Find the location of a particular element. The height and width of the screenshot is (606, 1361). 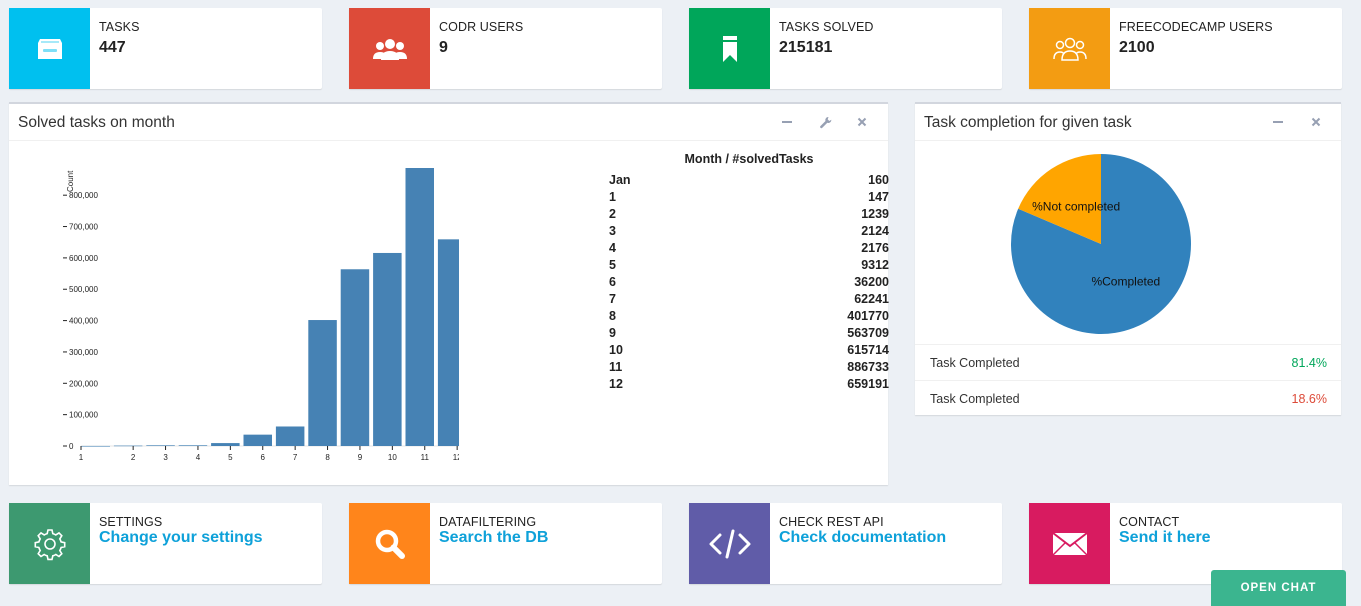

stat-value: 447 is located at coordinates (112, 47).